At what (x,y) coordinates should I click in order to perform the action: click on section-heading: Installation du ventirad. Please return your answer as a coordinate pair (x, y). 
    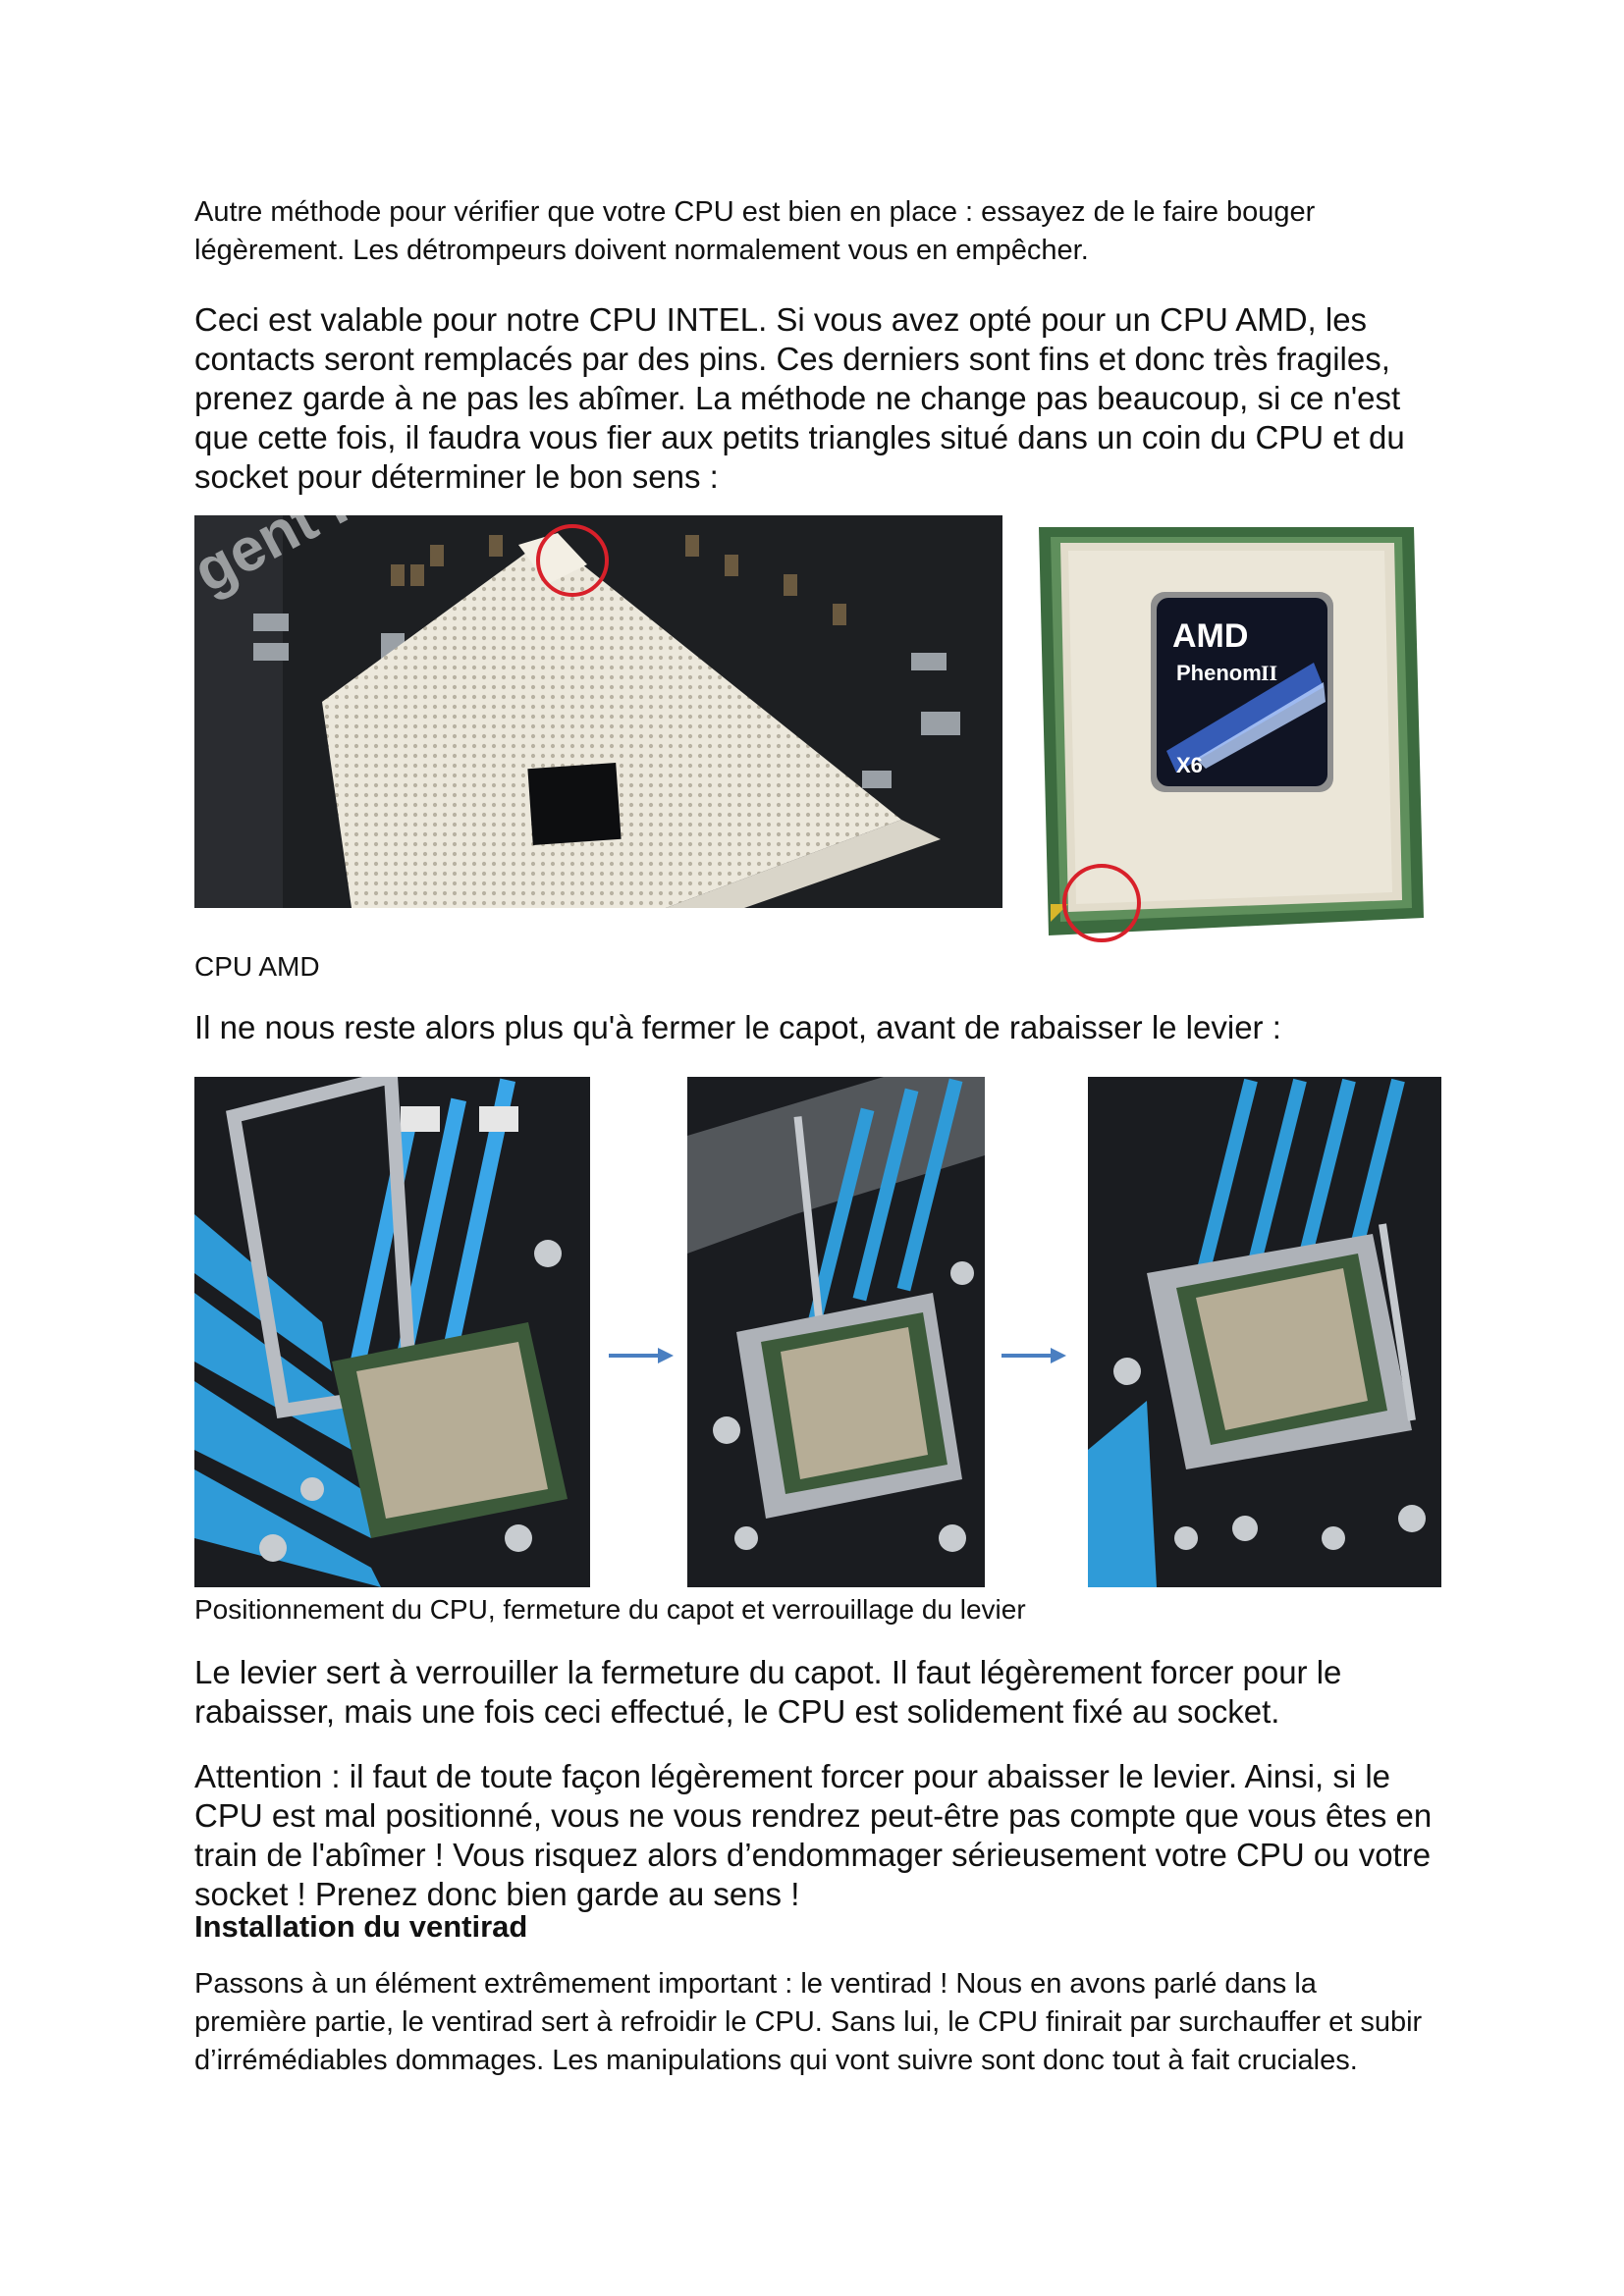
    Looking at the image, I should click on (361, 1926).